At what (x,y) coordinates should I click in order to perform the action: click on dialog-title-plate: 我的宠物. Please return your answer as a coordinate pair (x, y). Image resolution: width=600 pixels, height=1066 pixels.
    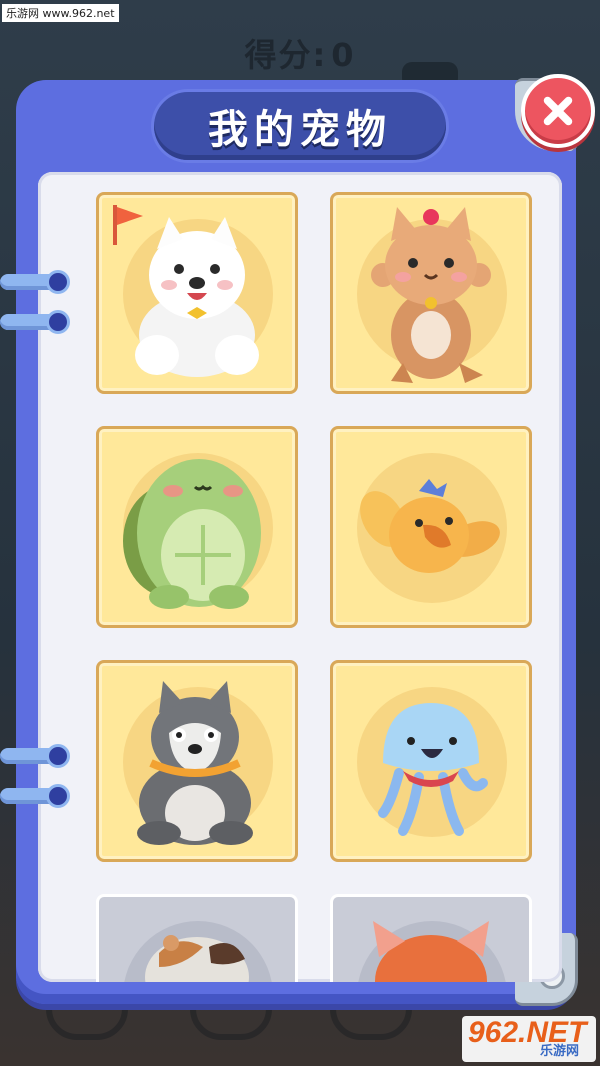
    Looking at the image, I should click on (300, 126).